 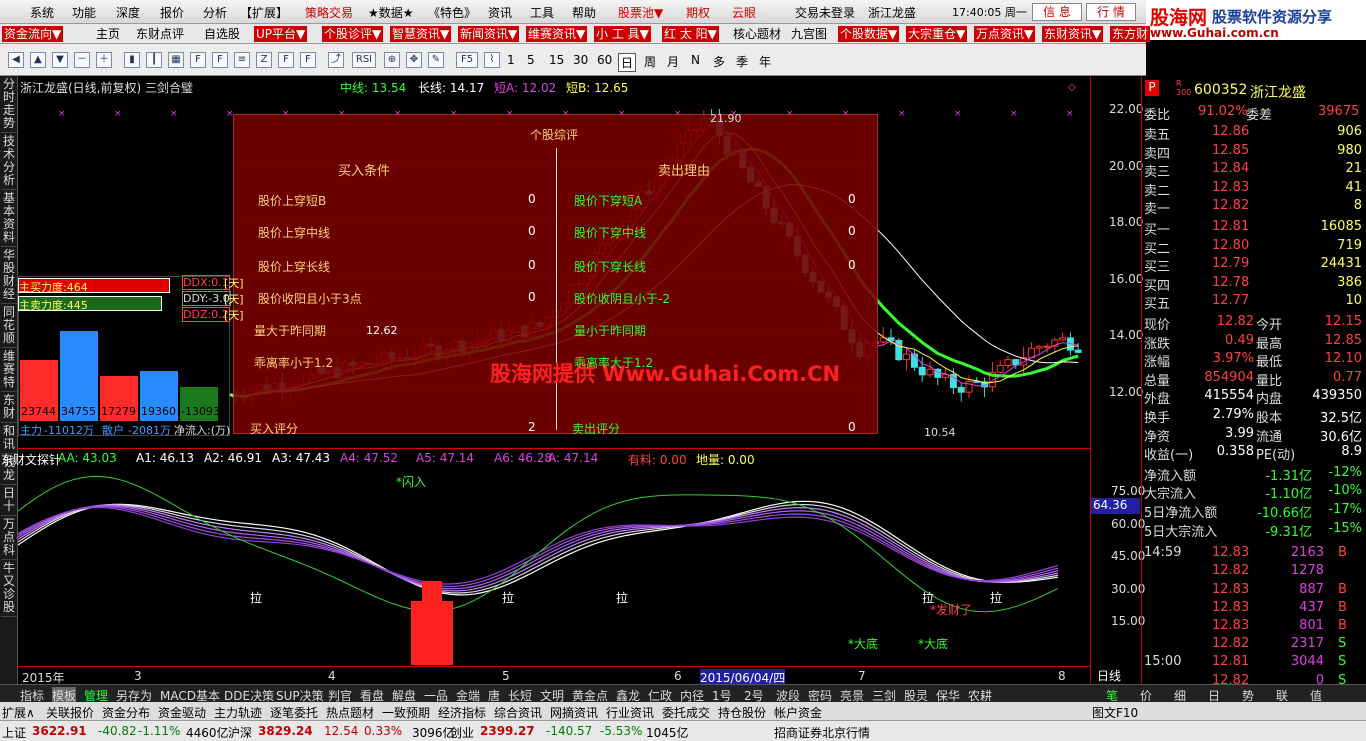 What do you see at coordinates (742, 712) in the screenshot?
I see `ext-tab-13: 持仓股份` at bounding box center [742, 712].